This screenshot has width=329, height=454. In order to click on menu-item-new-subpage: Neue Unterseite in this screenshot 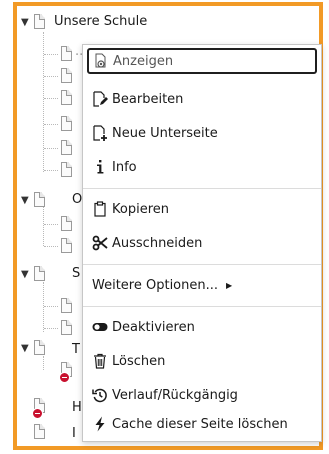, I will do `click(202, 133)`.